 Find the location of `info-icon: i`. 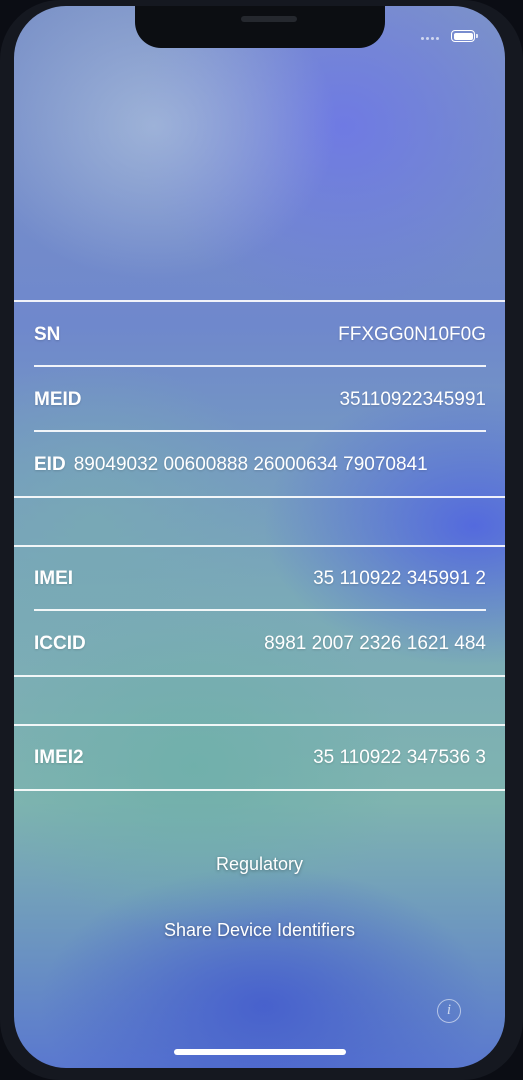

info-icon: i is located at coordinates (449, 1011).